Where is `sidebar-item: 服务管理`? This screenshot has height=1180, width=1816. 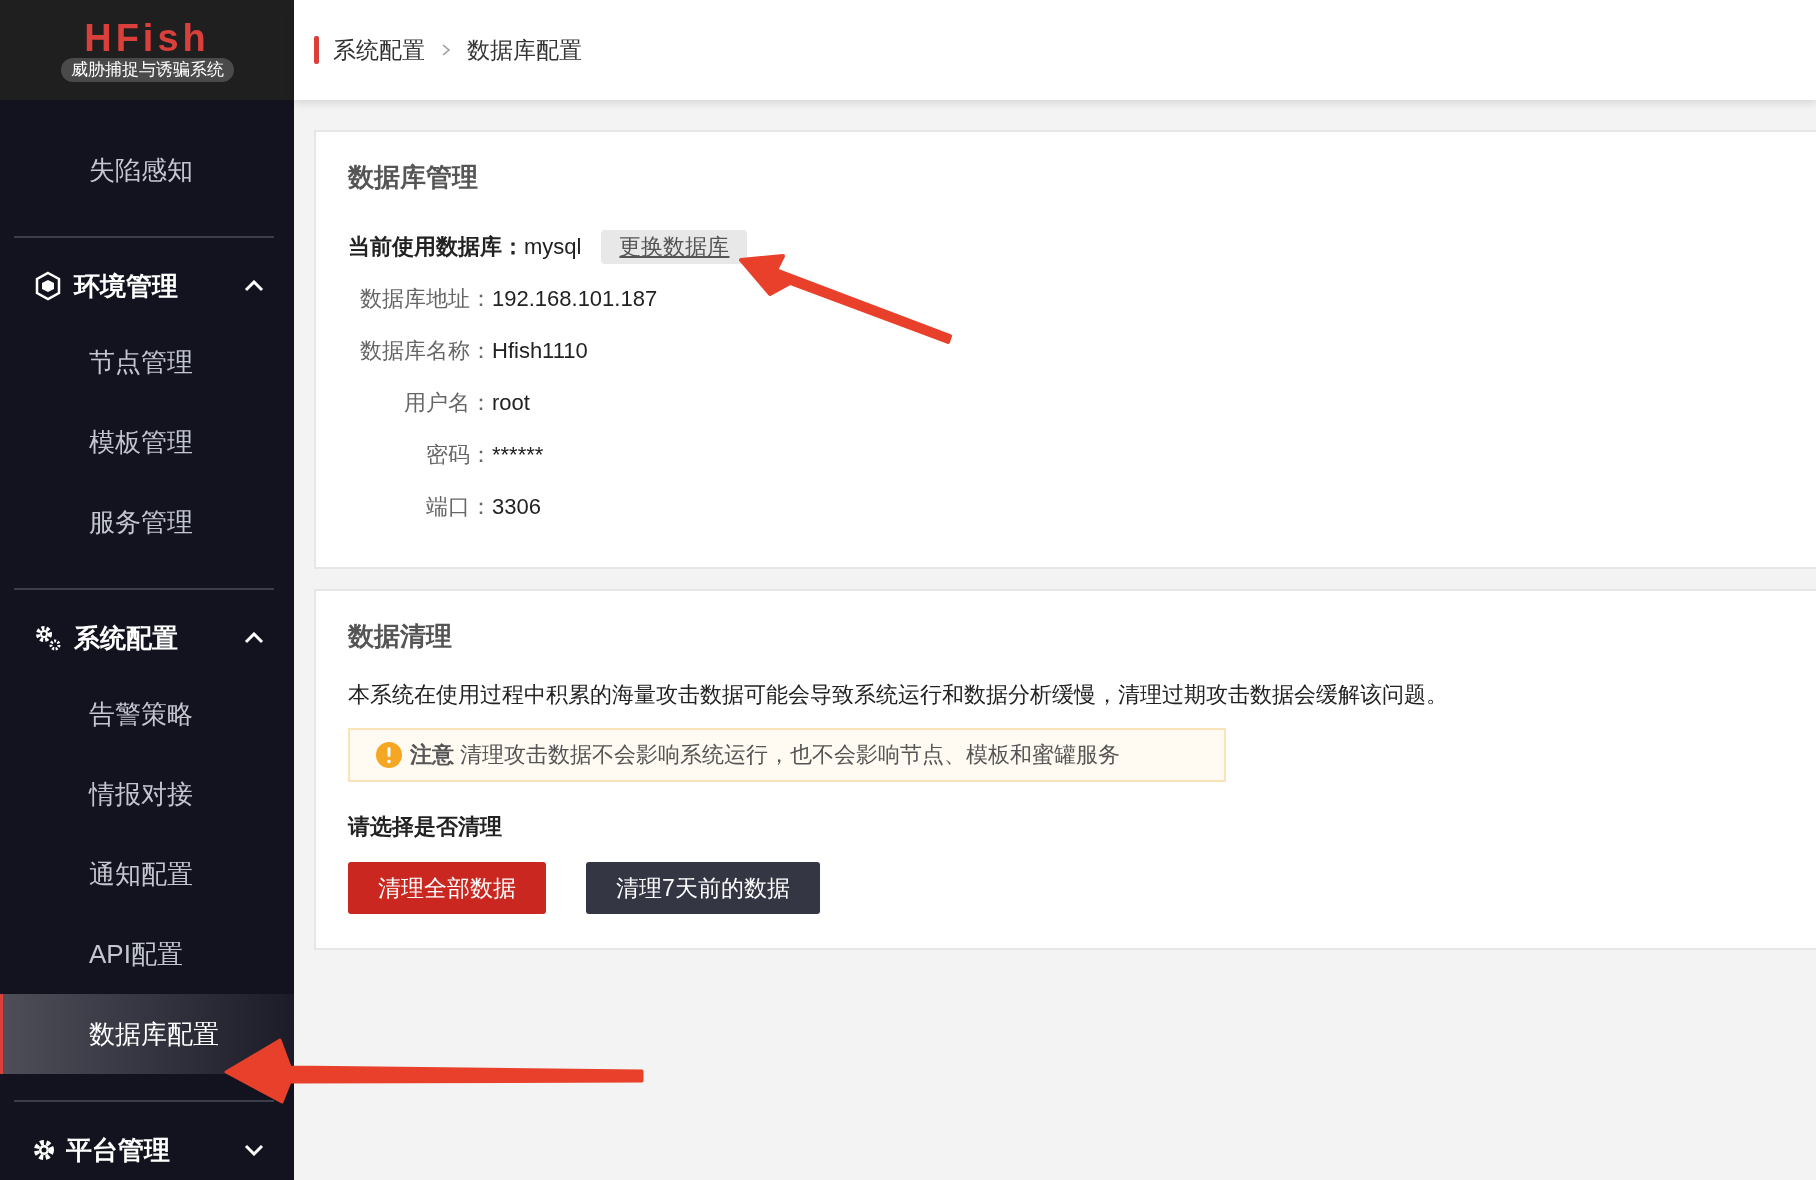
sidebar-item: 服务管理 is located at coordinates (147, 522).